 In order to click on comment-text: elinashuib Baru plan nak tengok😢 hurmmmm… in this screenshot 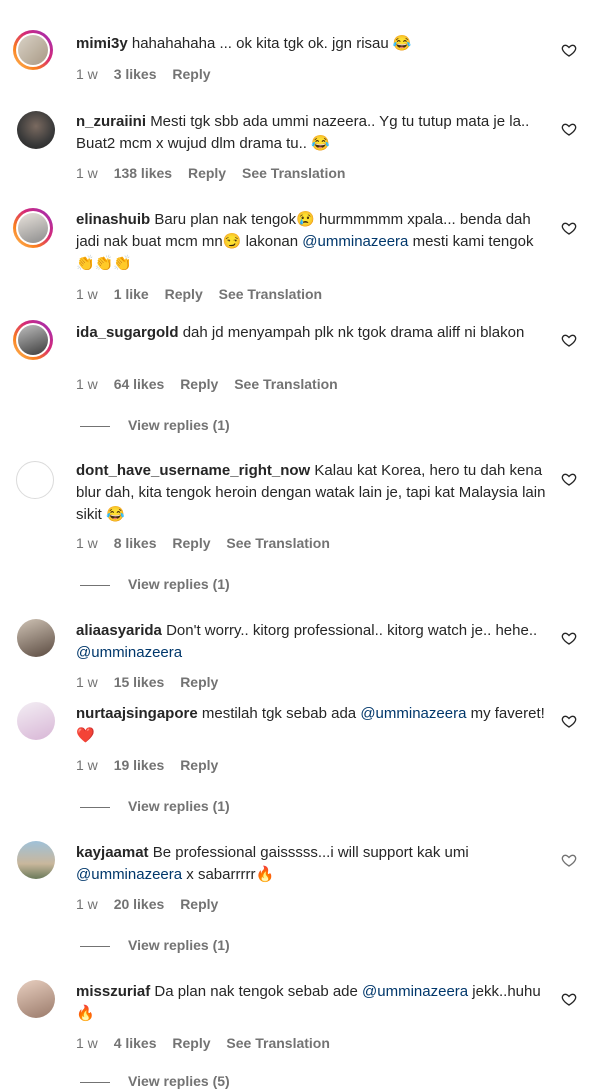, I will do `click(311, 242)`.